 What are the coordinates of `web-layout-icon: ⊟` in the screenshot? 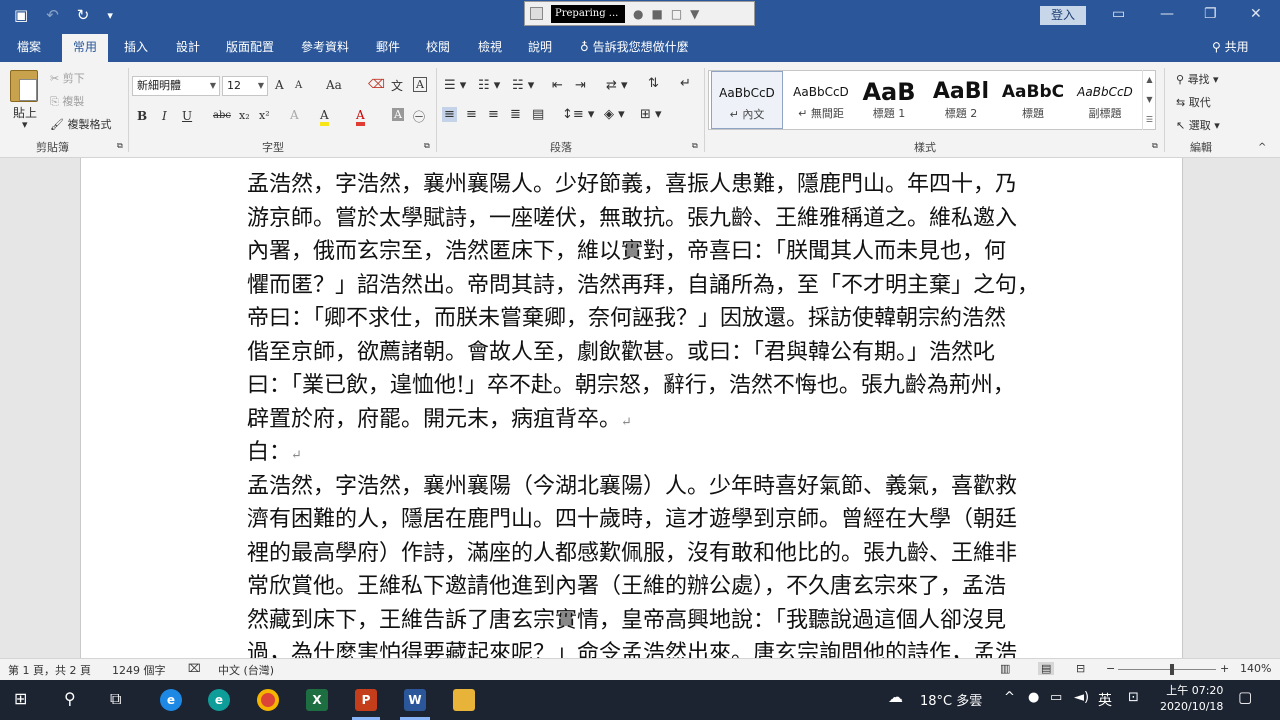 It's located at (1080, 668).